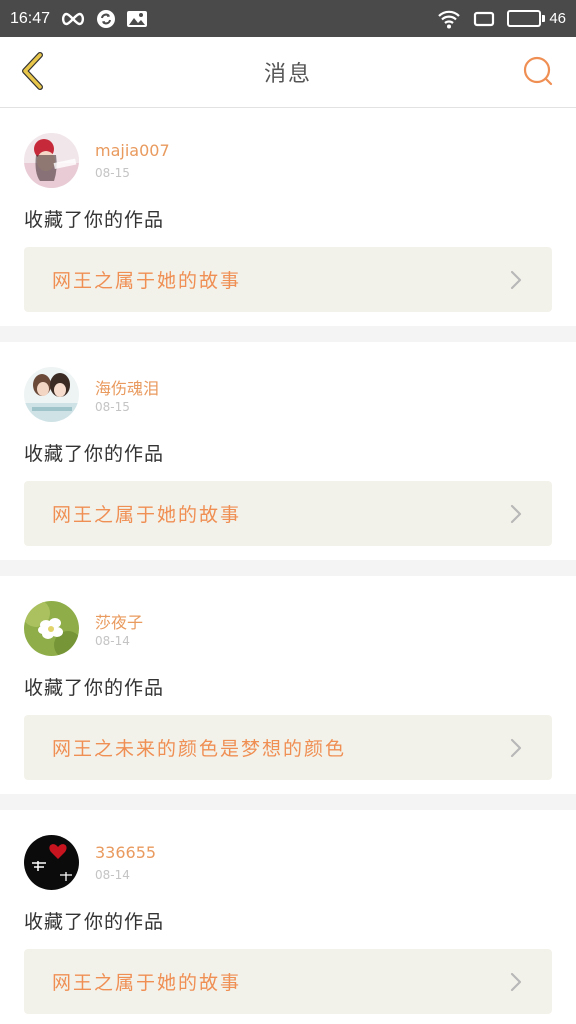 The width and height of the screenshot is (576, 1024). I want to click on work-link: 网王之未来的颜色是梦想的颜色, so click(288, 747).